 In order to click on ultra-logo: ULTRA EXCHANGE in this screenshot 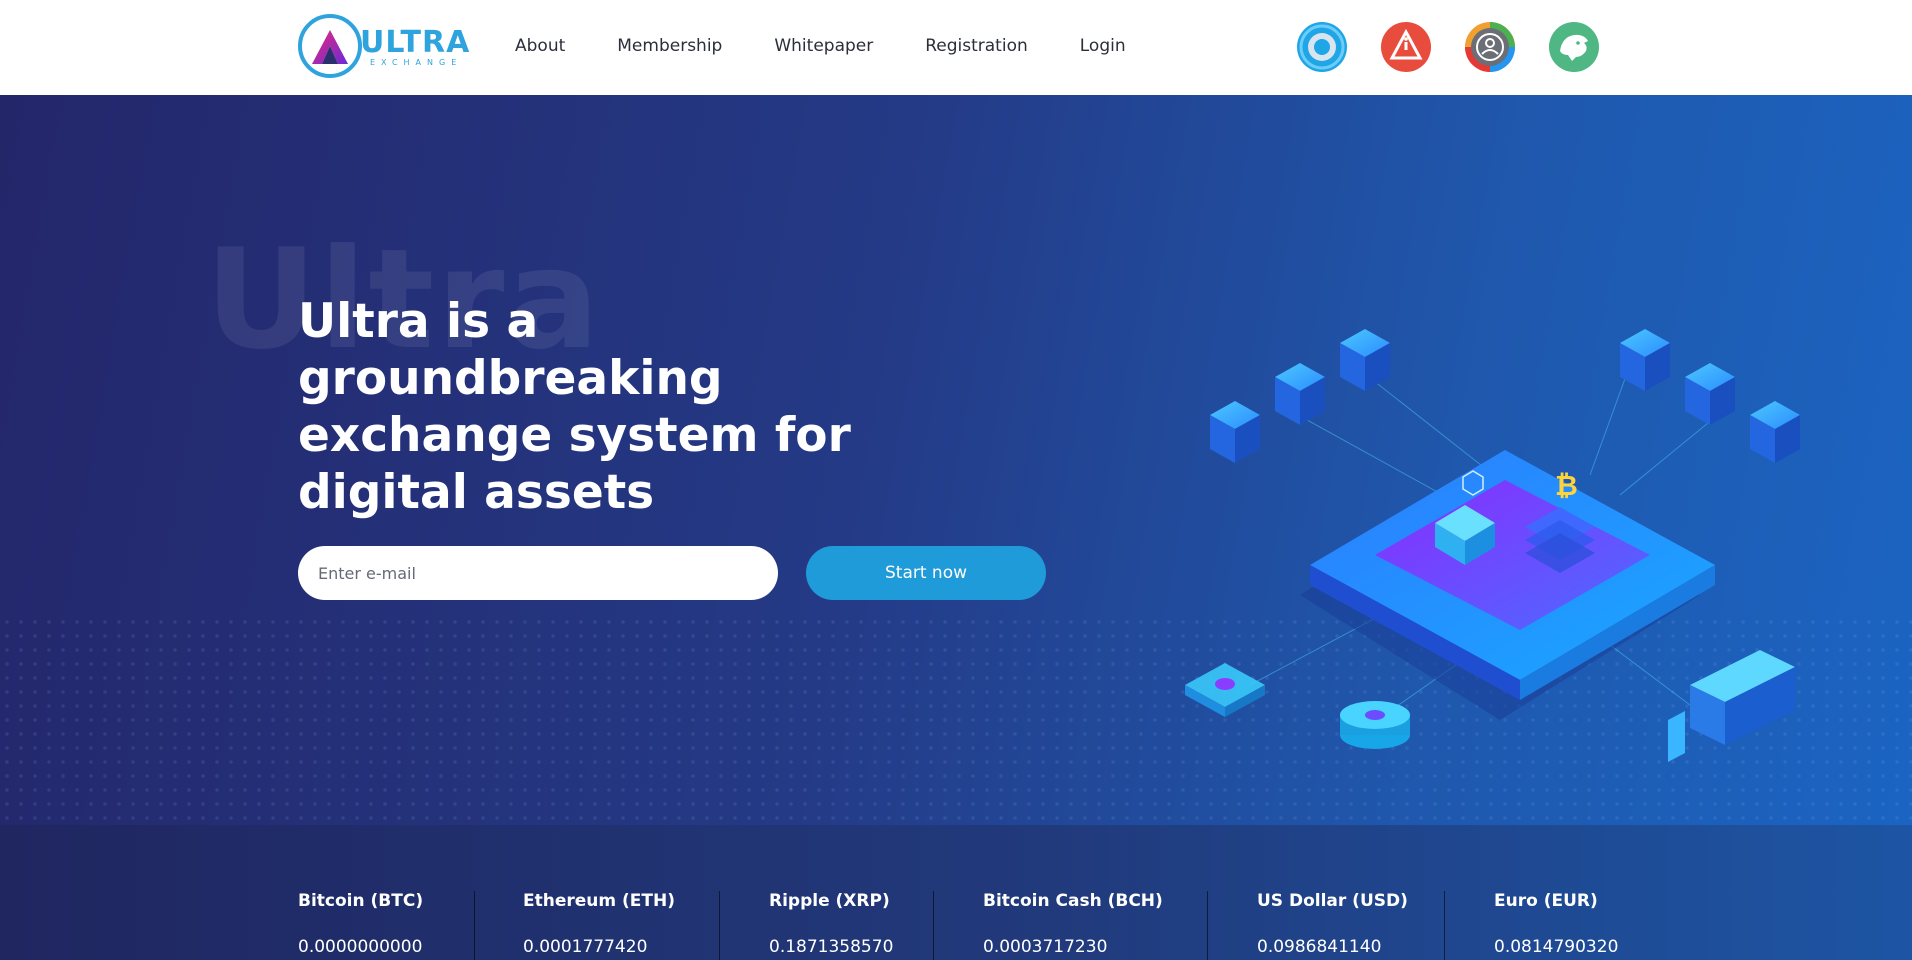, I will do `click(384, 47)`.